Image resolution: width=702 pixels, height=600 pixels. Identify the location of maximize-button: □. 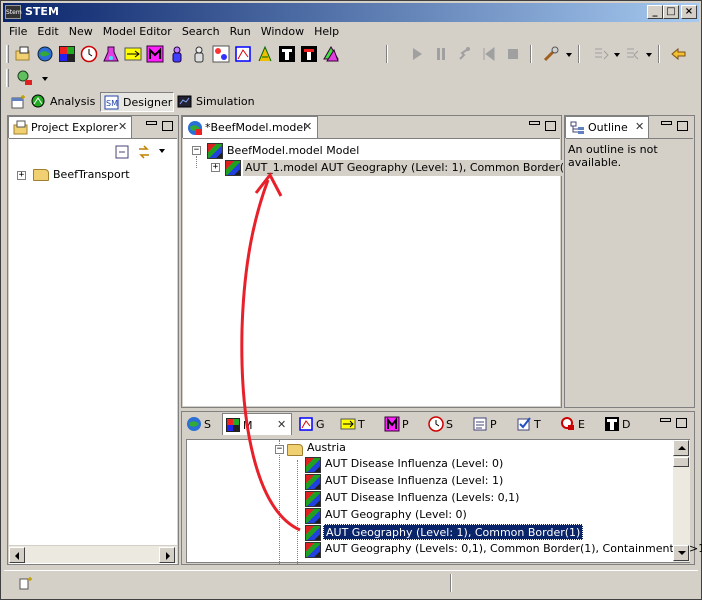
(671, 12).